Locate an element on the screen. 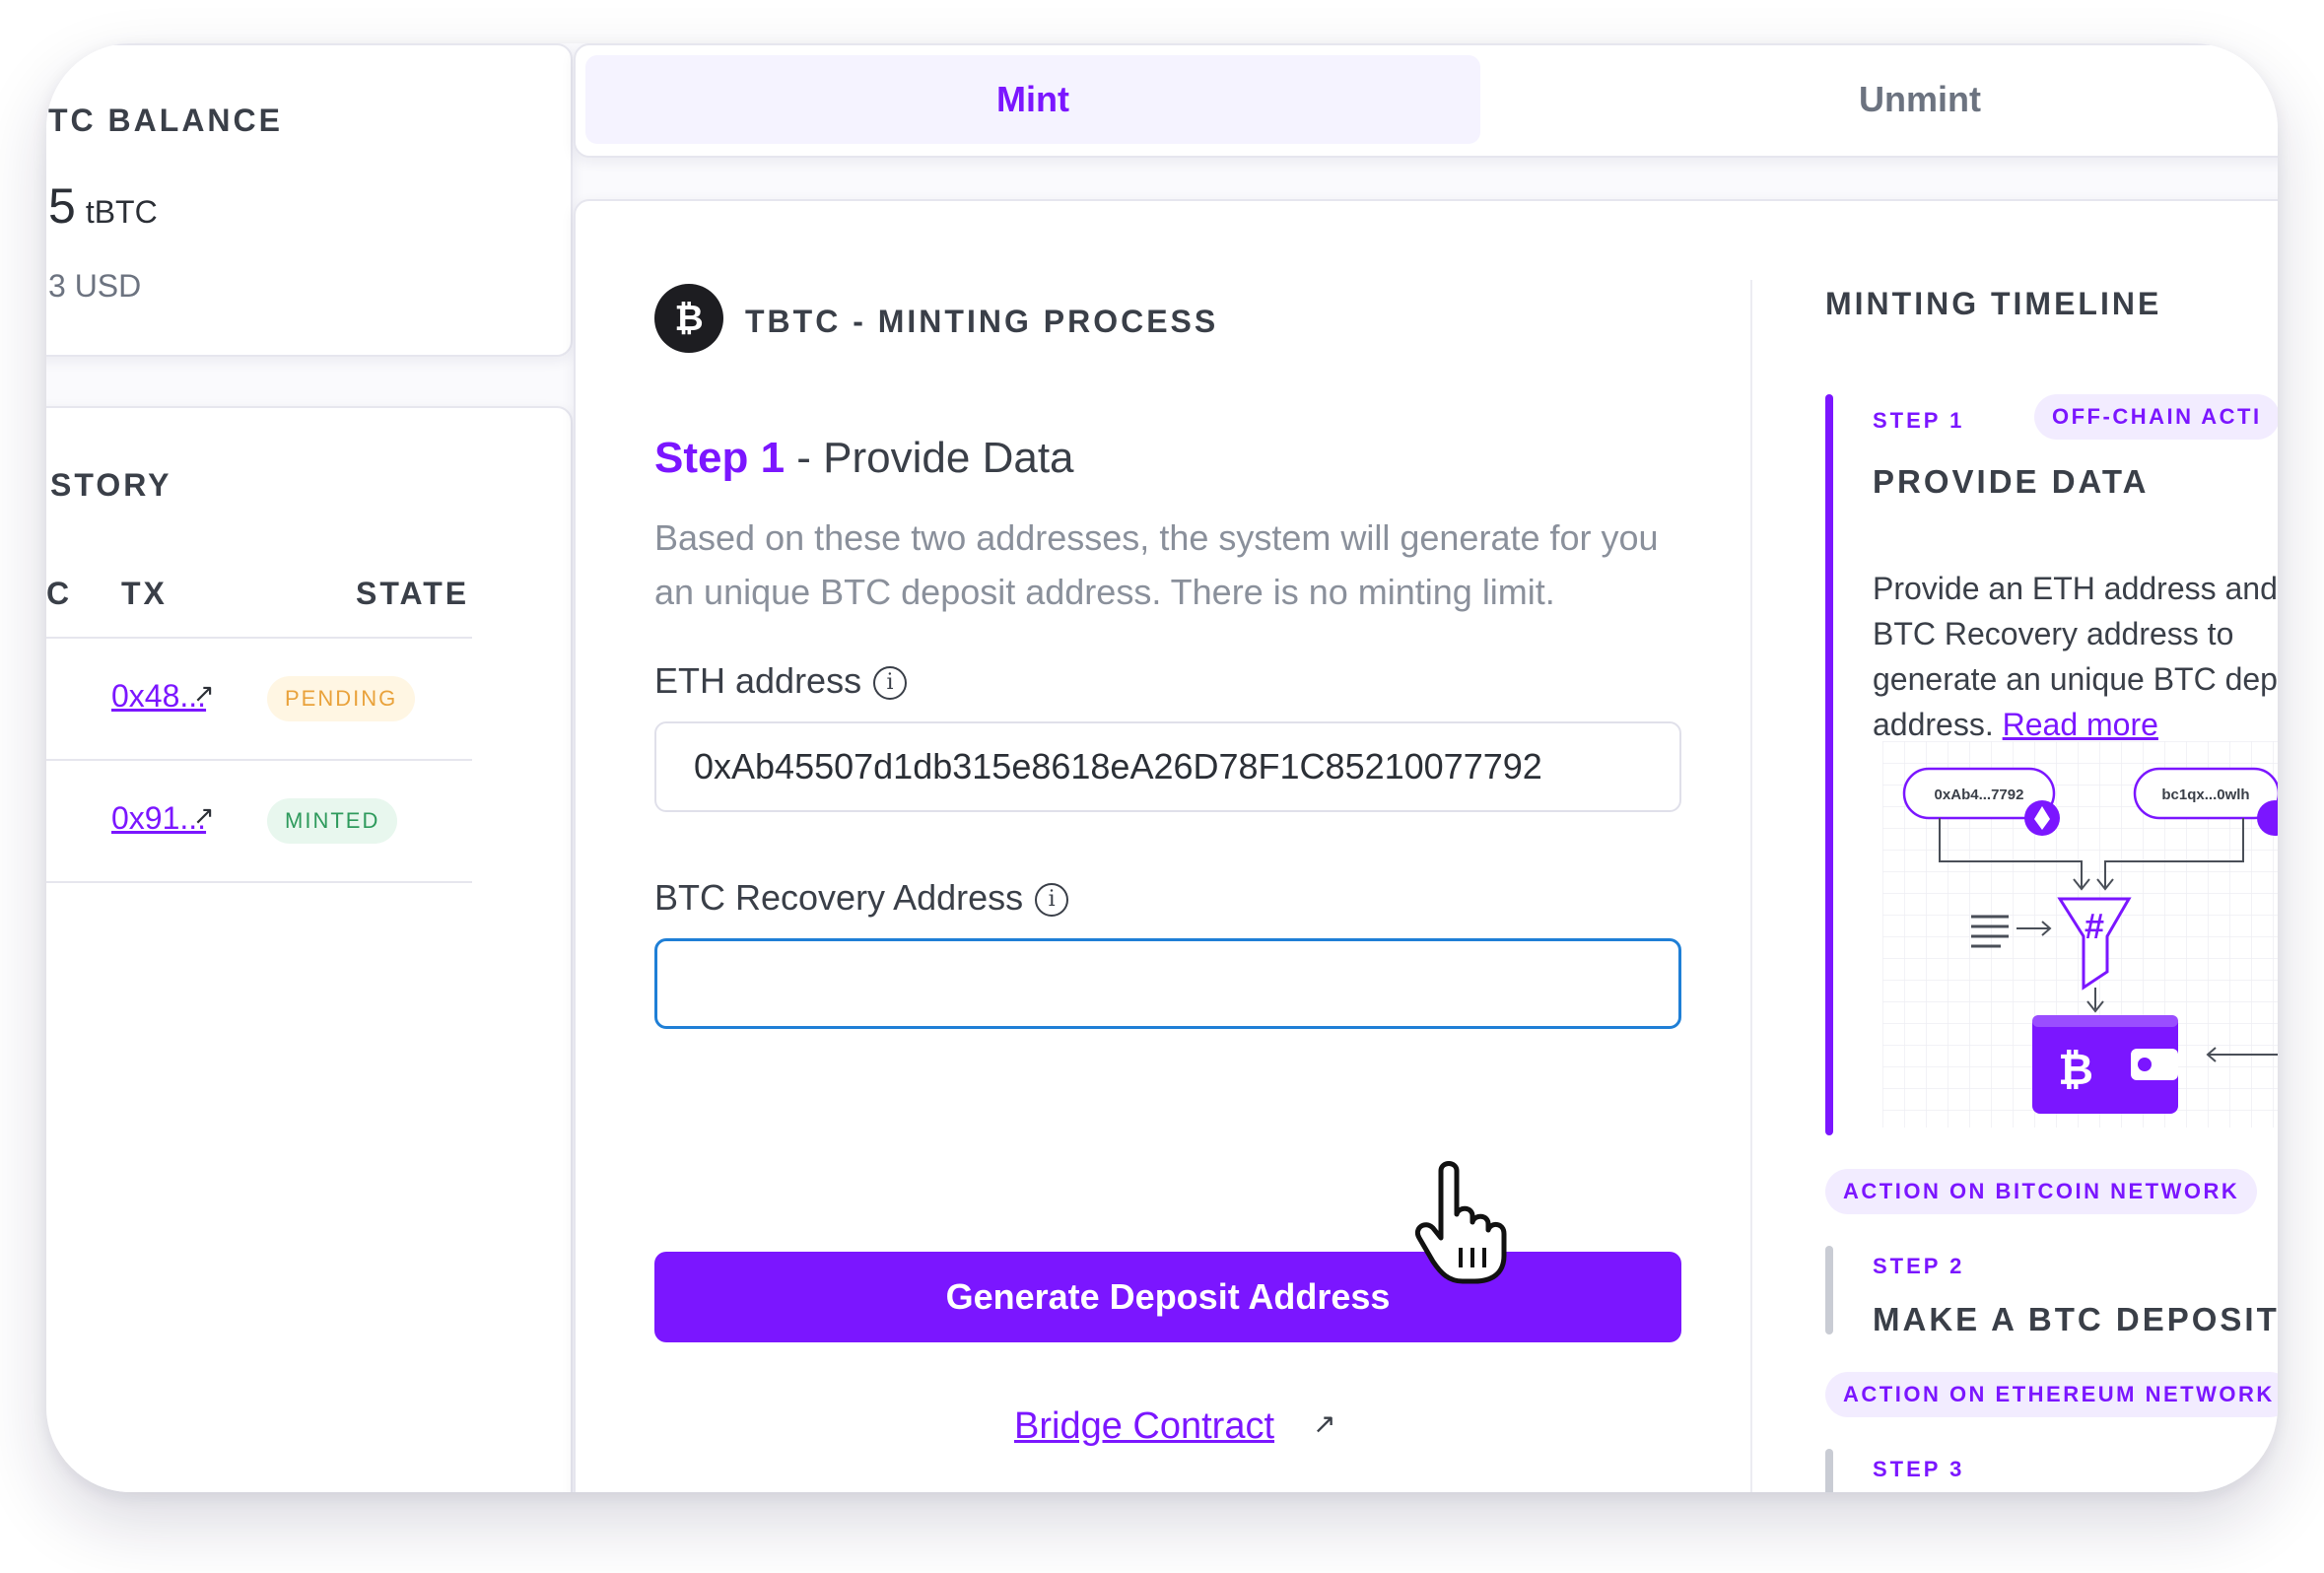 The image size is (2324, 1573). eth-address-label-text: ETH address is located at coordinates (758, 680).